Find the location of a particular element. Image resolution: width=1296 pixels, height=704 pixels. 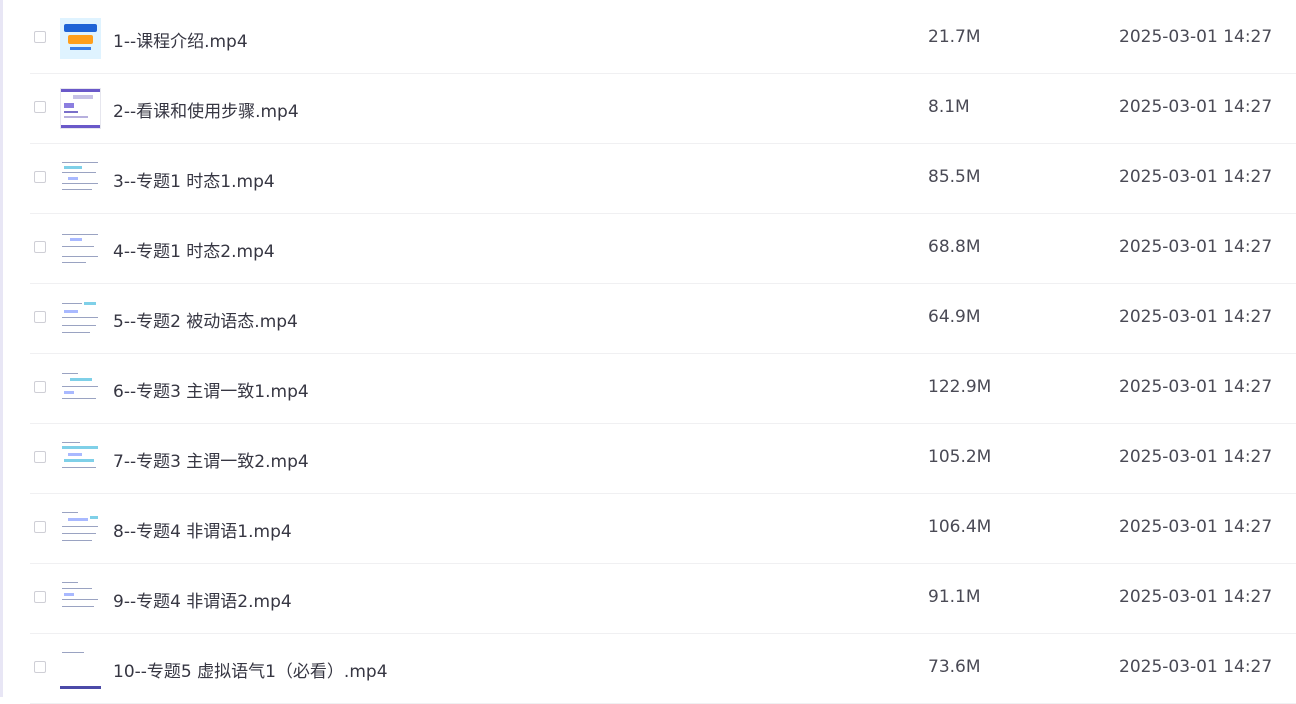

file-name: 9--专题4 非谓语2.mp4 is located at coordinates (202, 599).